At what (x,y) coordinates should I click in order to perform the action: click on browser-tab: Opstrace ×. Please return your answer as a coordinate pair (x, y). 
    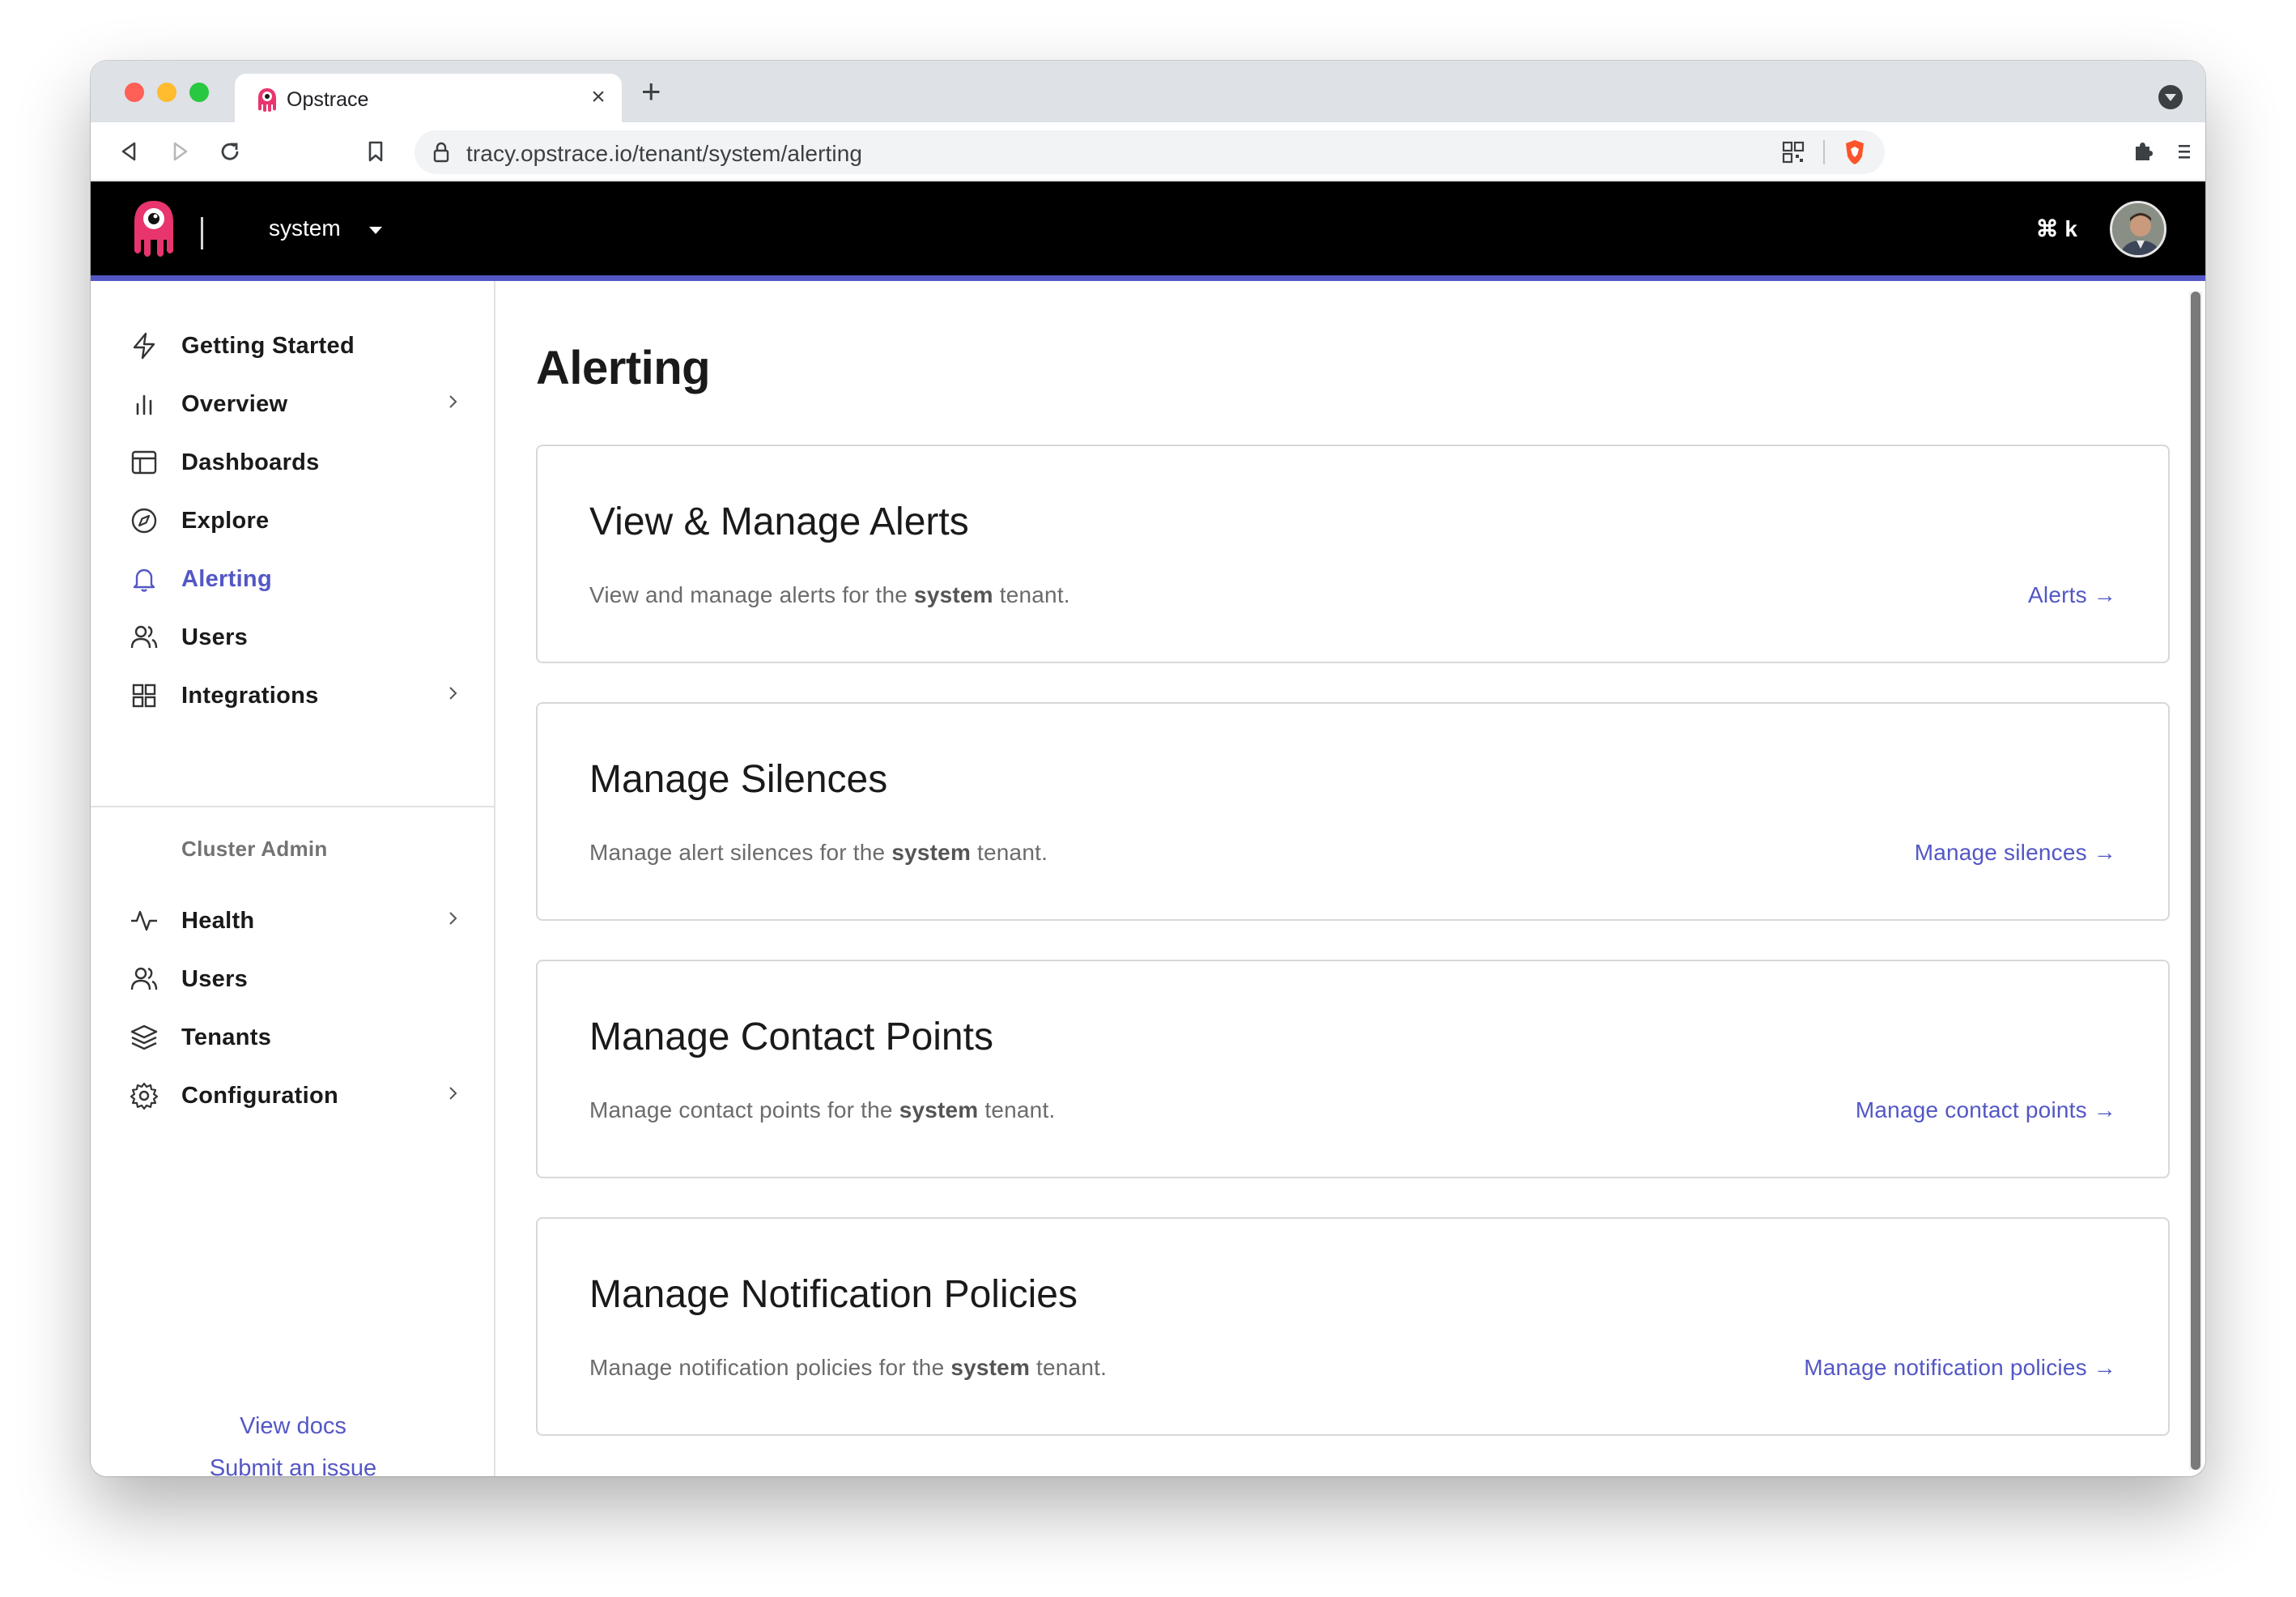
    Looking at the image, I should click on (428, 99).